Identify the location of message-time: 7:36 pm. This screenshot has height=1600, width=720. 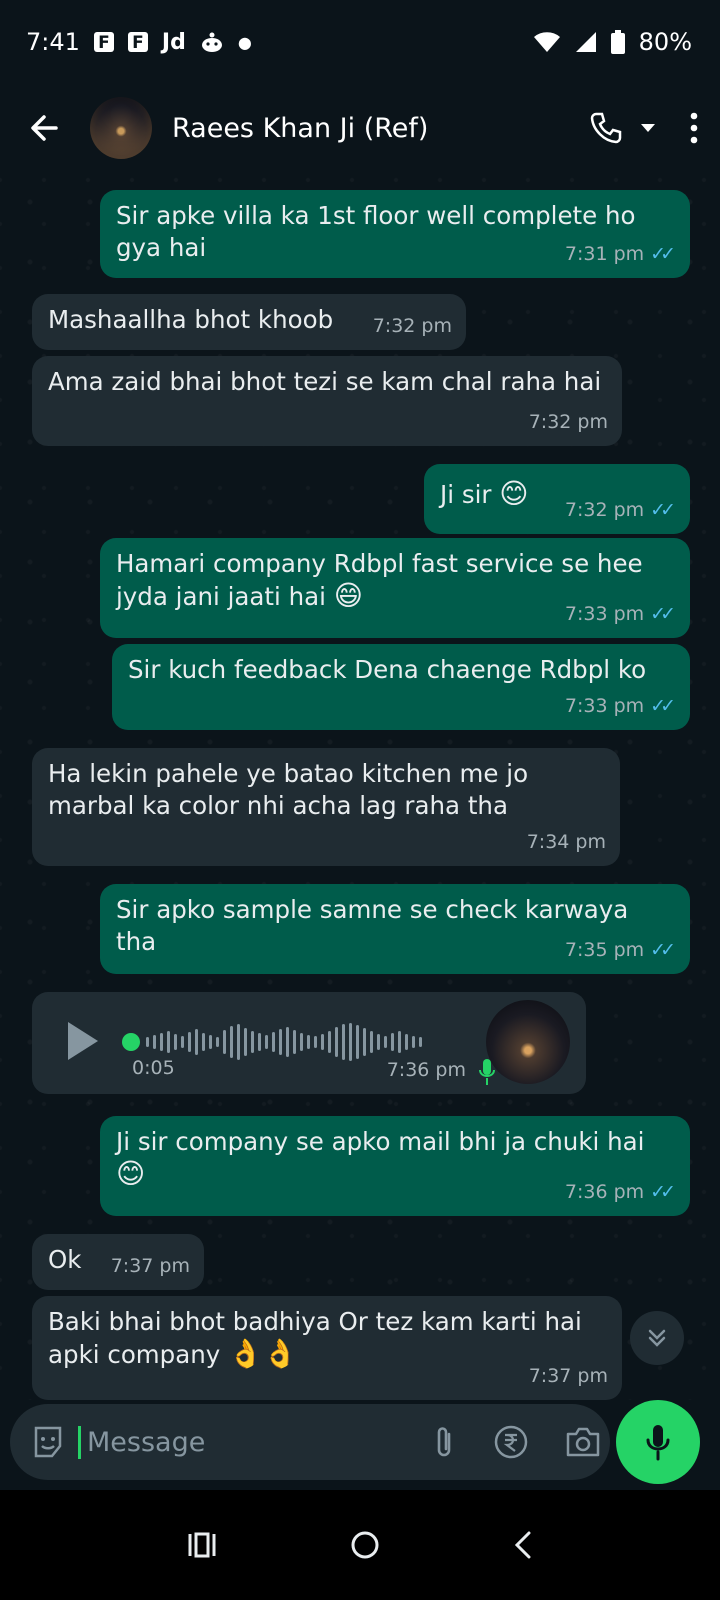
(426, 1070).